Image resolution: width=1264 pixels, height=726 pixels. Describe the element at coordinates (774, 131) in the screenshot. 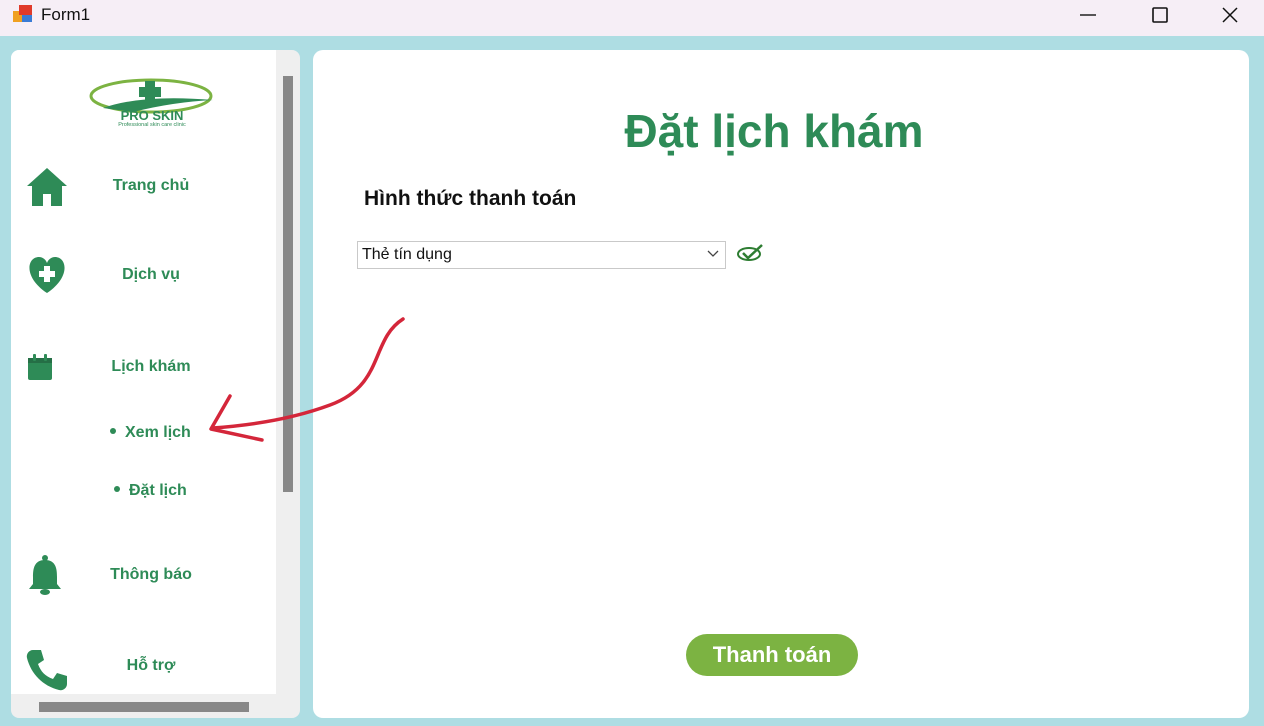

I see `page-title: Đặt lịch khám` at that location.